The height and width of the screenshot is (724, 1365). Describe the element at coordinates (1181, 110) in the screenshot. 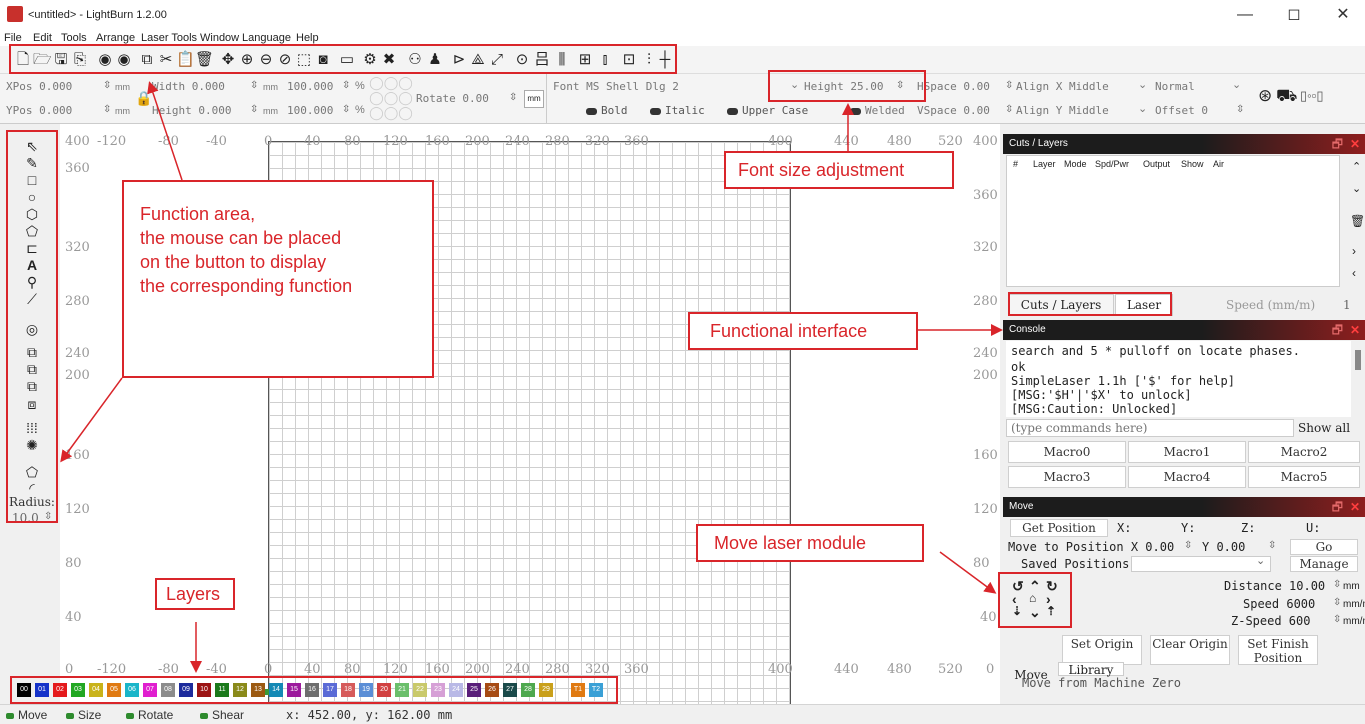

I see `offset-field: Offset 0` at that location.